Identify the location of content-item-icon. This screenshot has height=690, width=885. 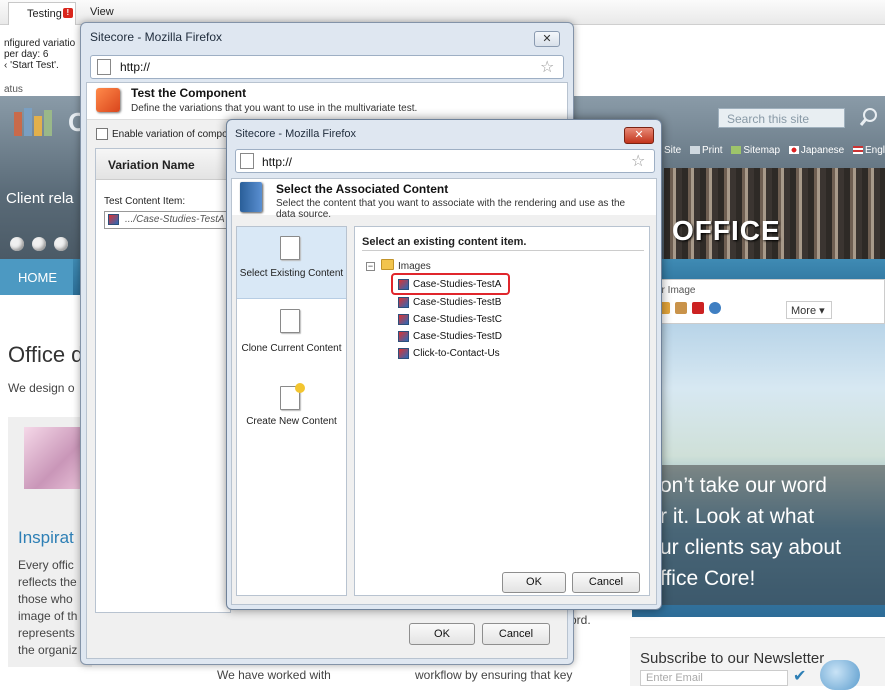
(113, 219).